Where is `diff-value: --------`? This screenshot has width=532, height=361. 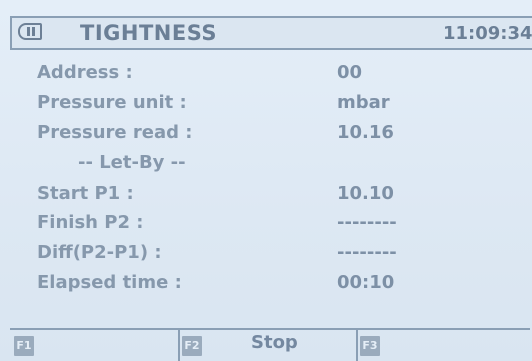
diff-value: -------- is located at coordinates (367, 252).